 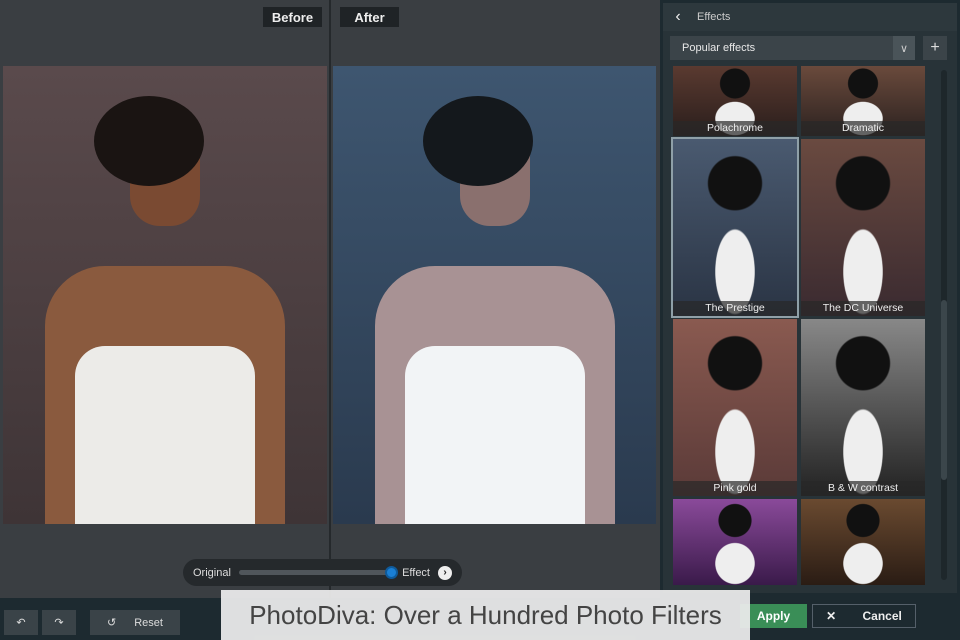 I want to click on undo-icon: ↶, so click(x=21, y=623).